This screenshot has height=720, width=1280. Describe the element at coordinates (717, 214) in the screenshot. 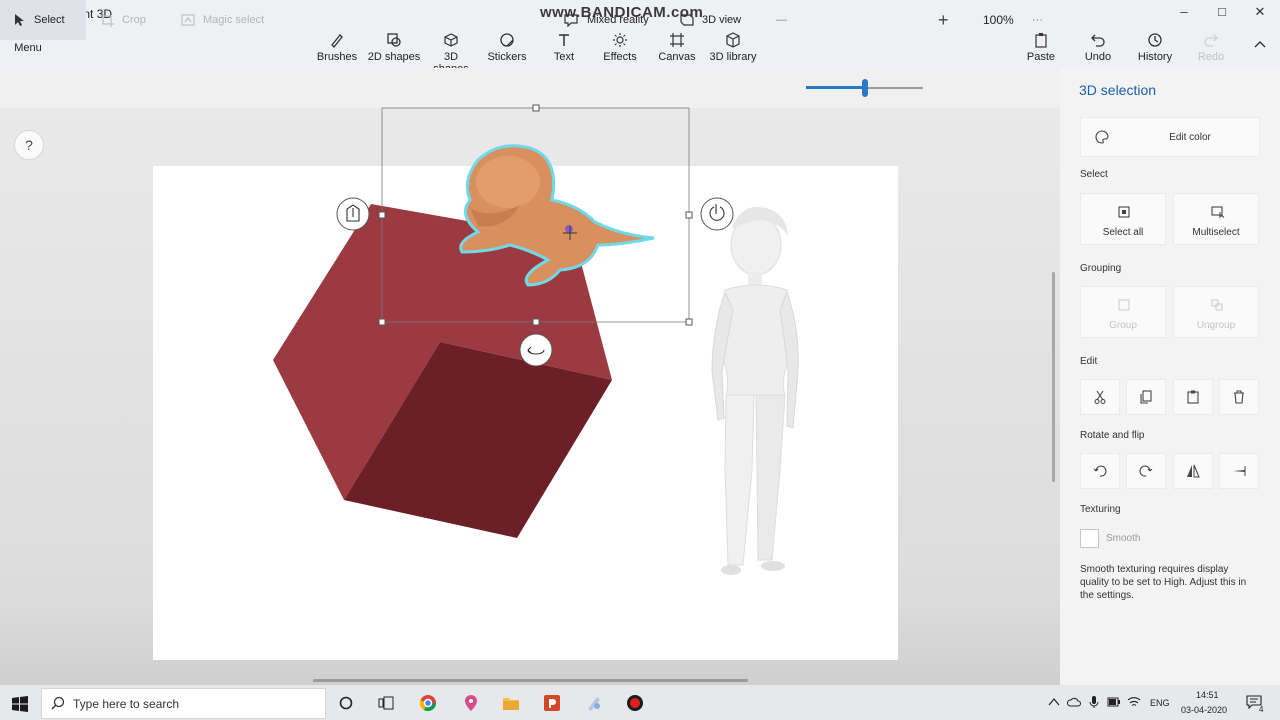

I see `rotate-vertical-gizmo` at that location.